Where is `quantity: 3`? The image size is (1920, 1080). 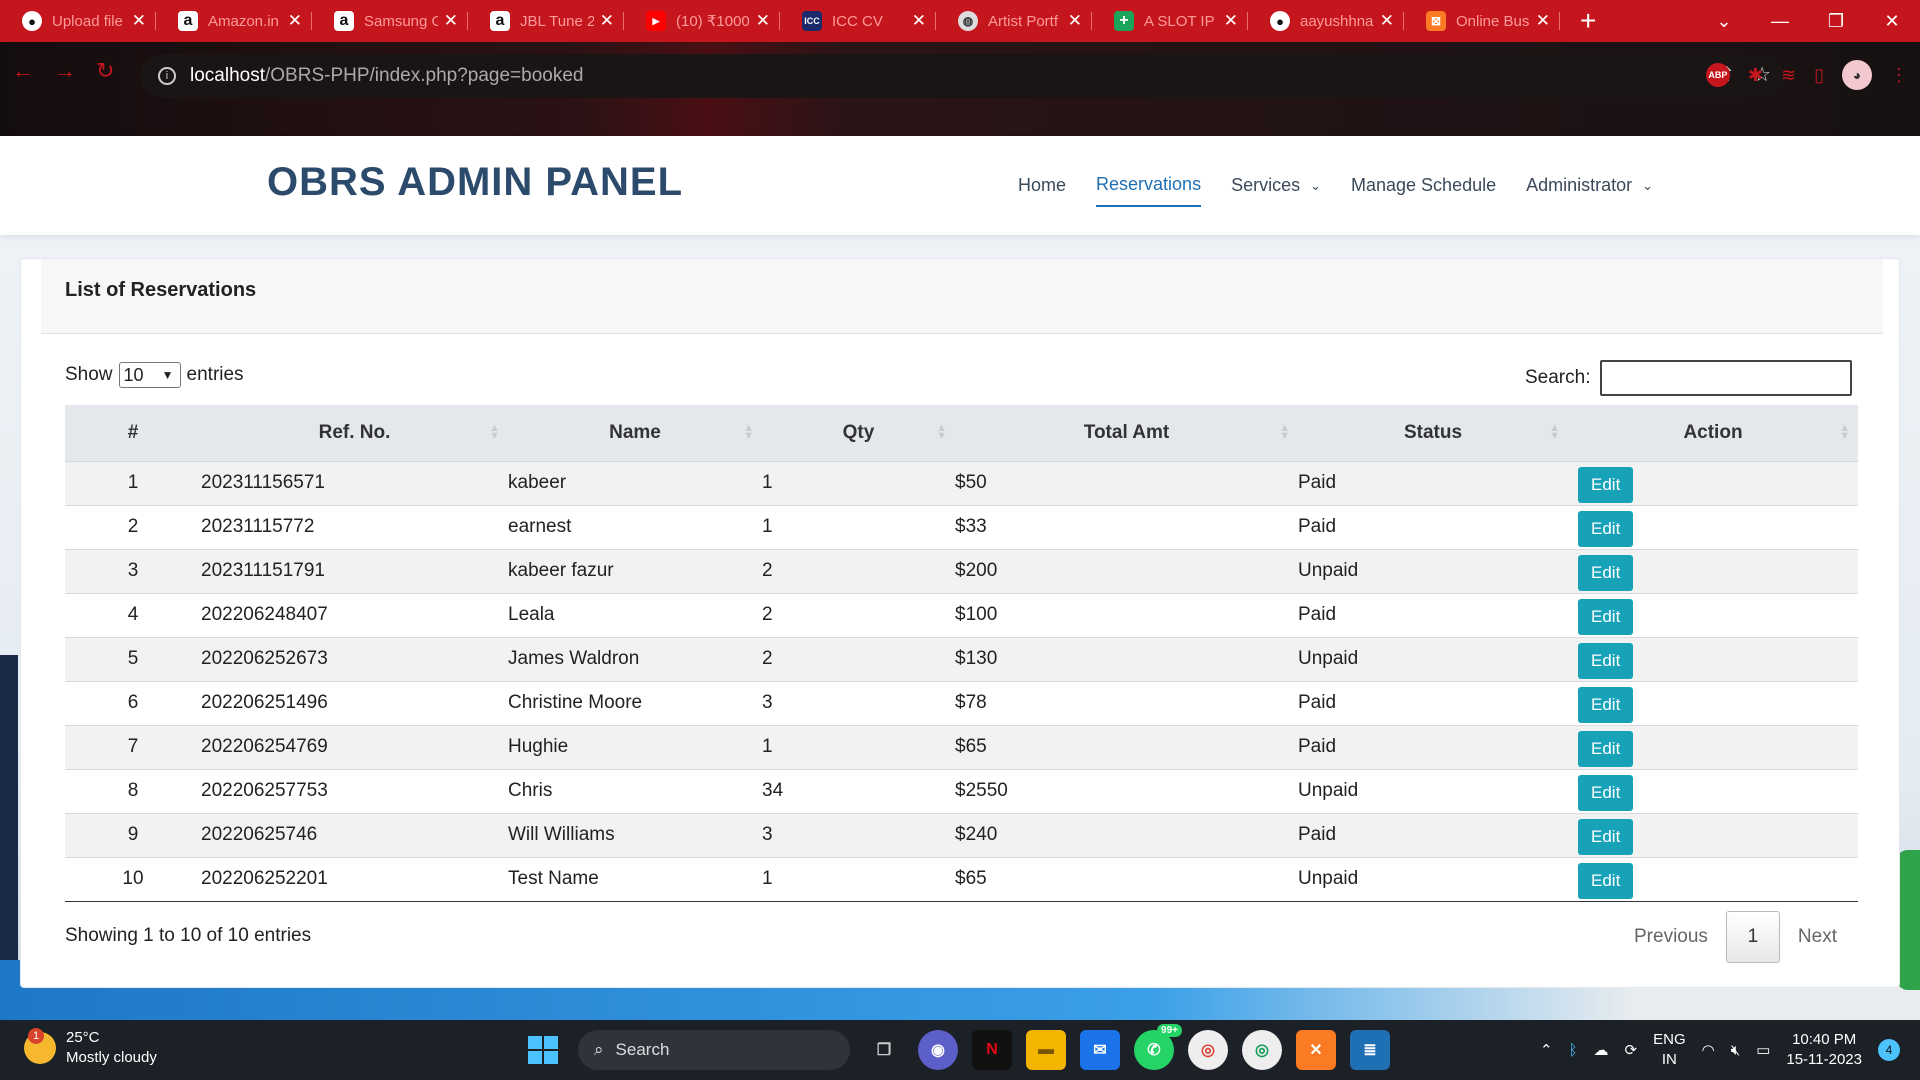
quantity: 3 is located at coordinates (858, 702).